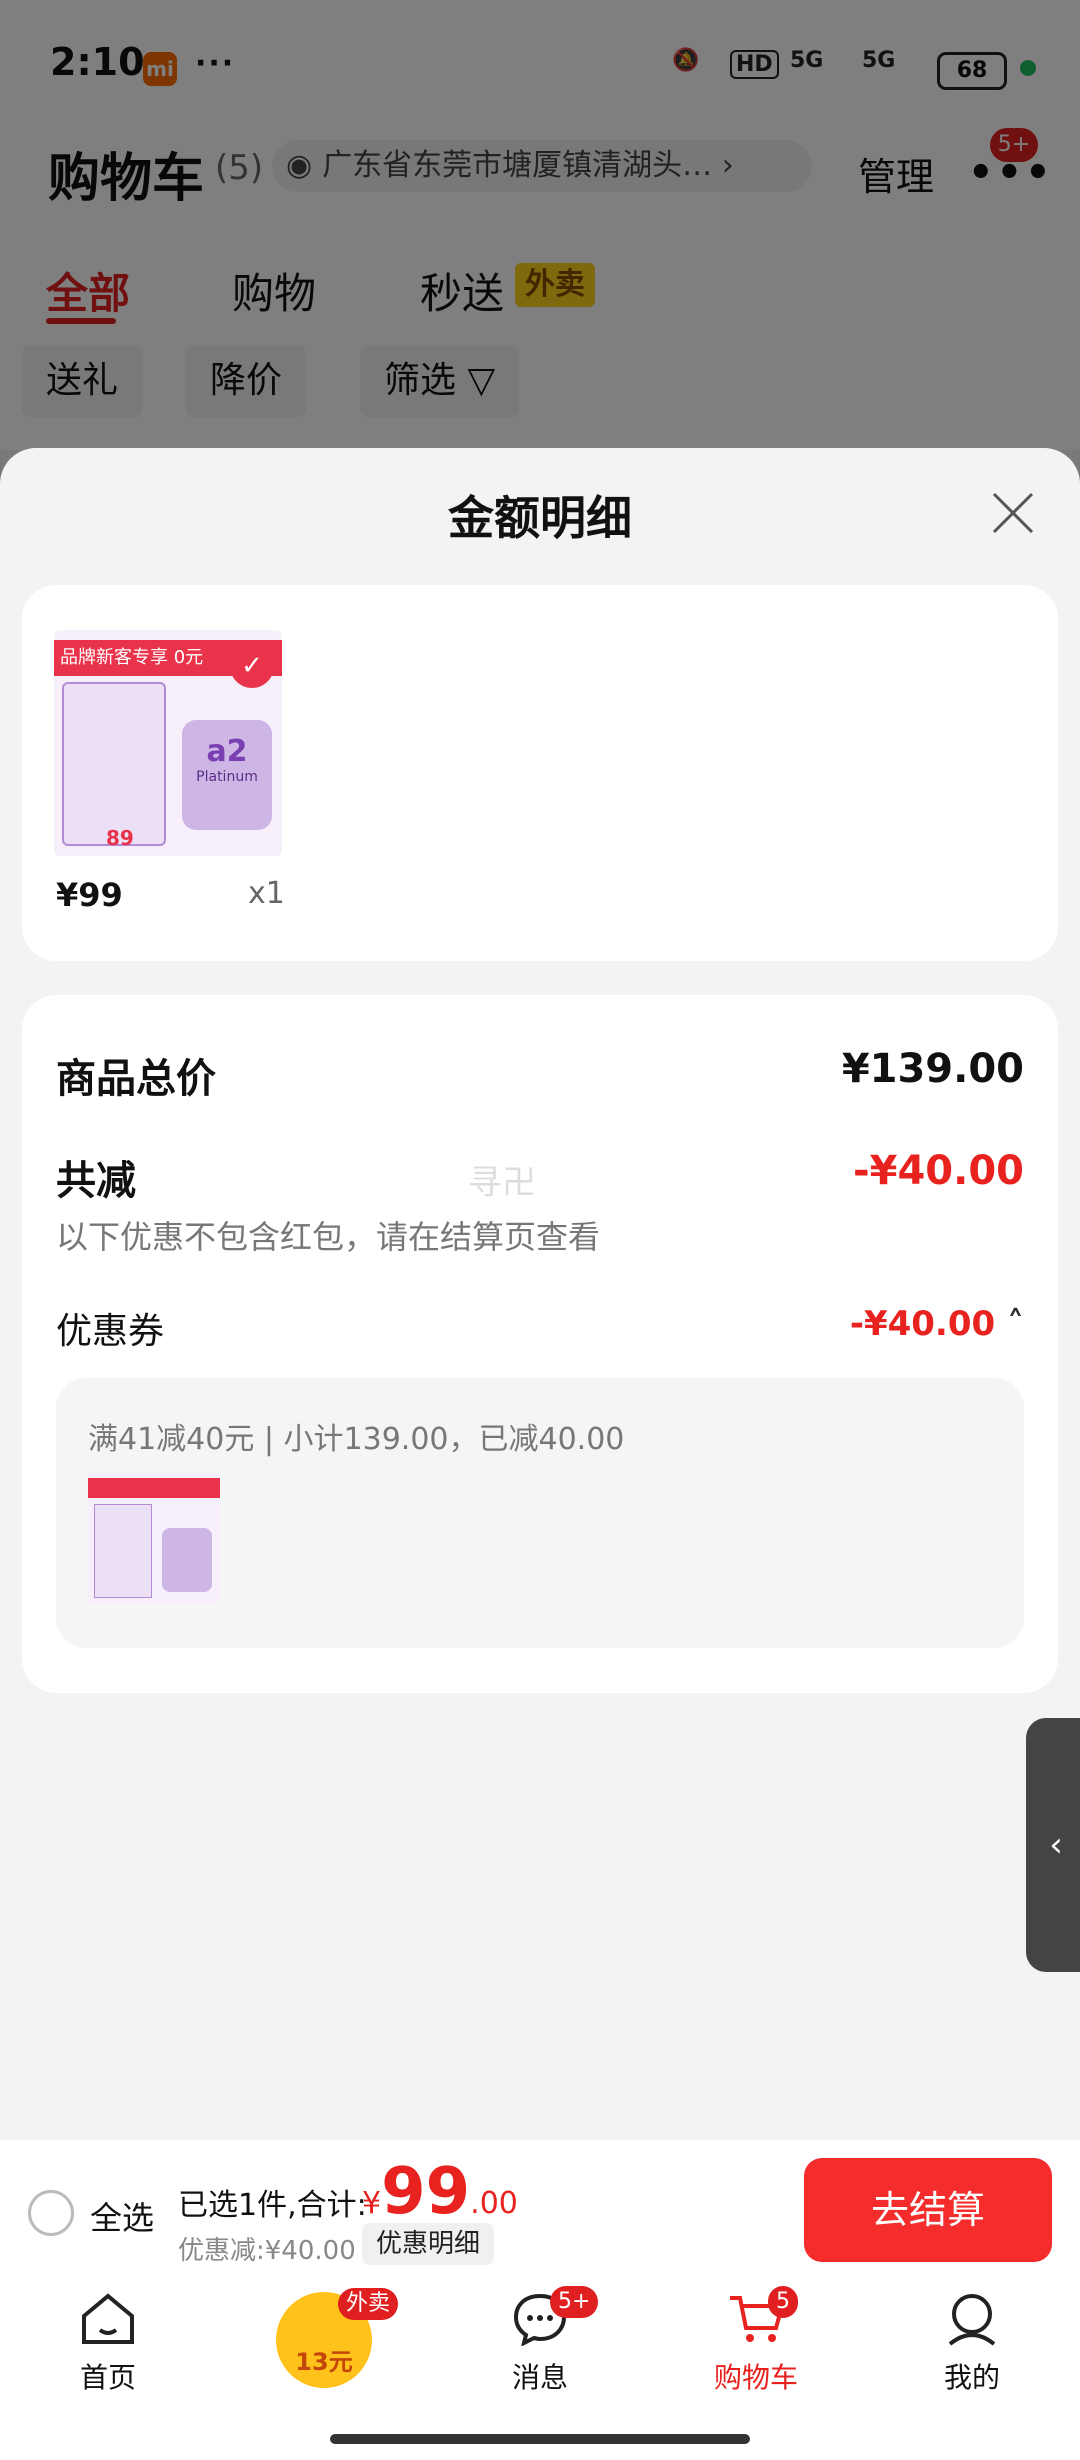 The image size is (1080, 2460). I want to click on coupon-value: -¥40.00, so click(922, 1324).